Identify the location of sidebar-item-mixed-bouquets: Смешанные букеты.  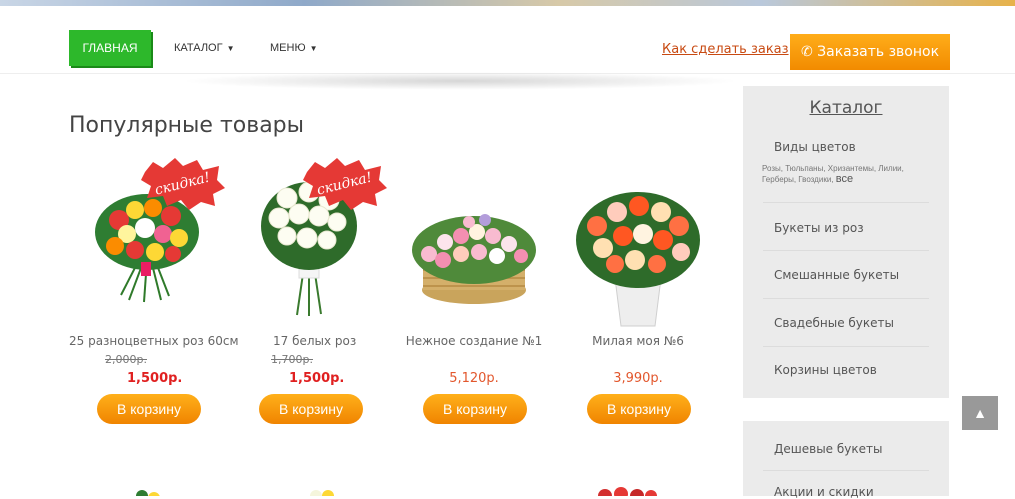
(836, 275).